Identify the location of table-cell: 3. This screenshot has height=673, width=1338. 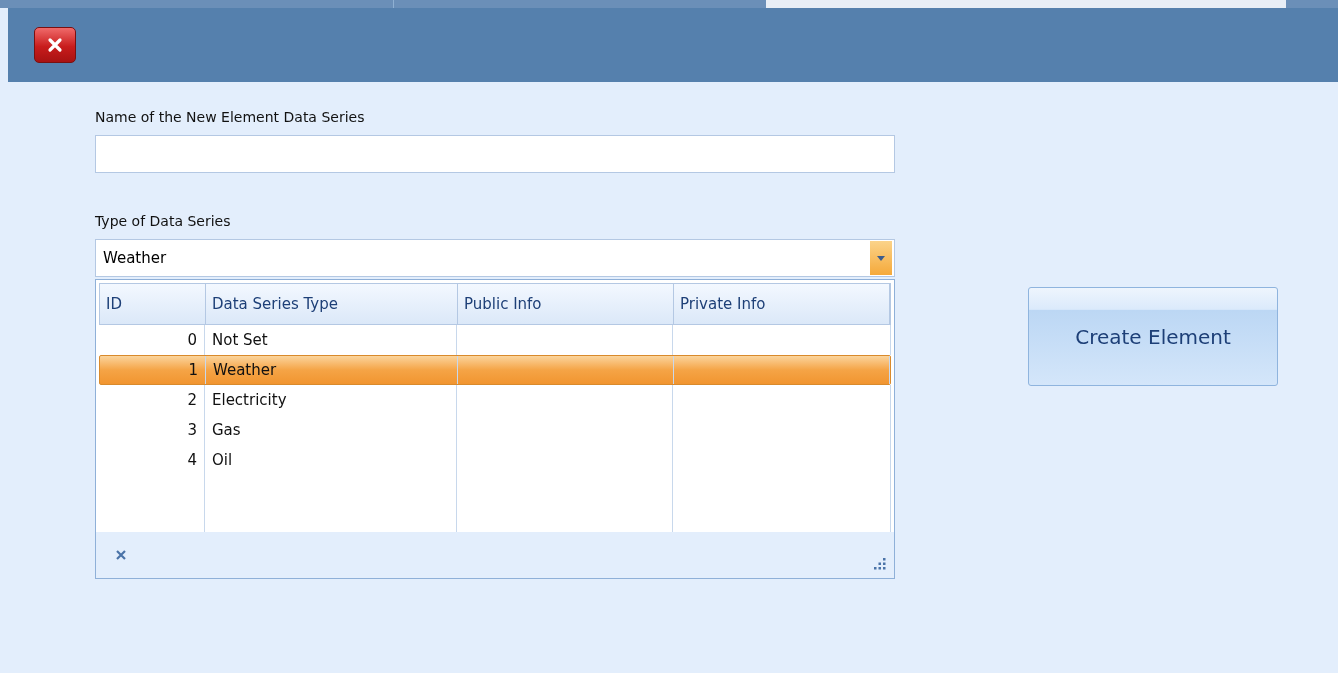
(152, 430).